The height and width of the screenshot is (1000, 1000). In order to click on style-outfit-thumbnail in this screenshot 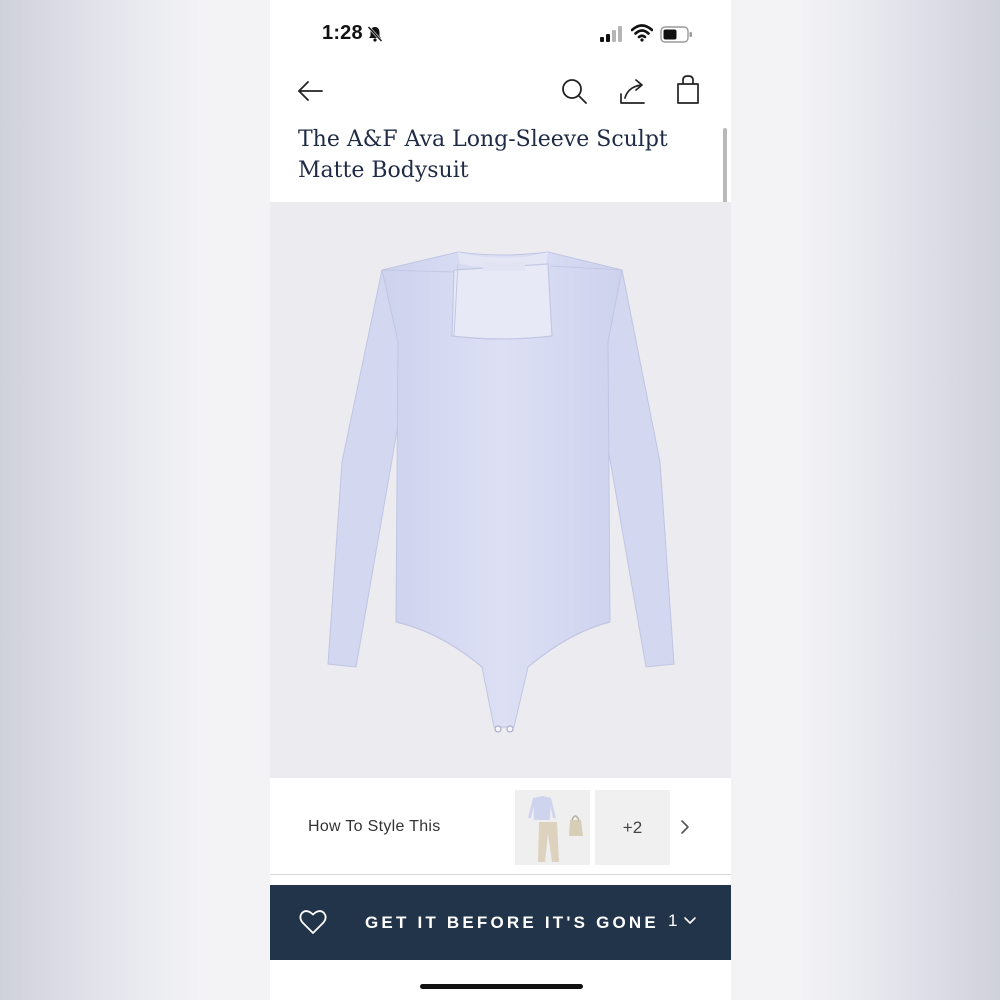, I will do `click(552, 827)`.